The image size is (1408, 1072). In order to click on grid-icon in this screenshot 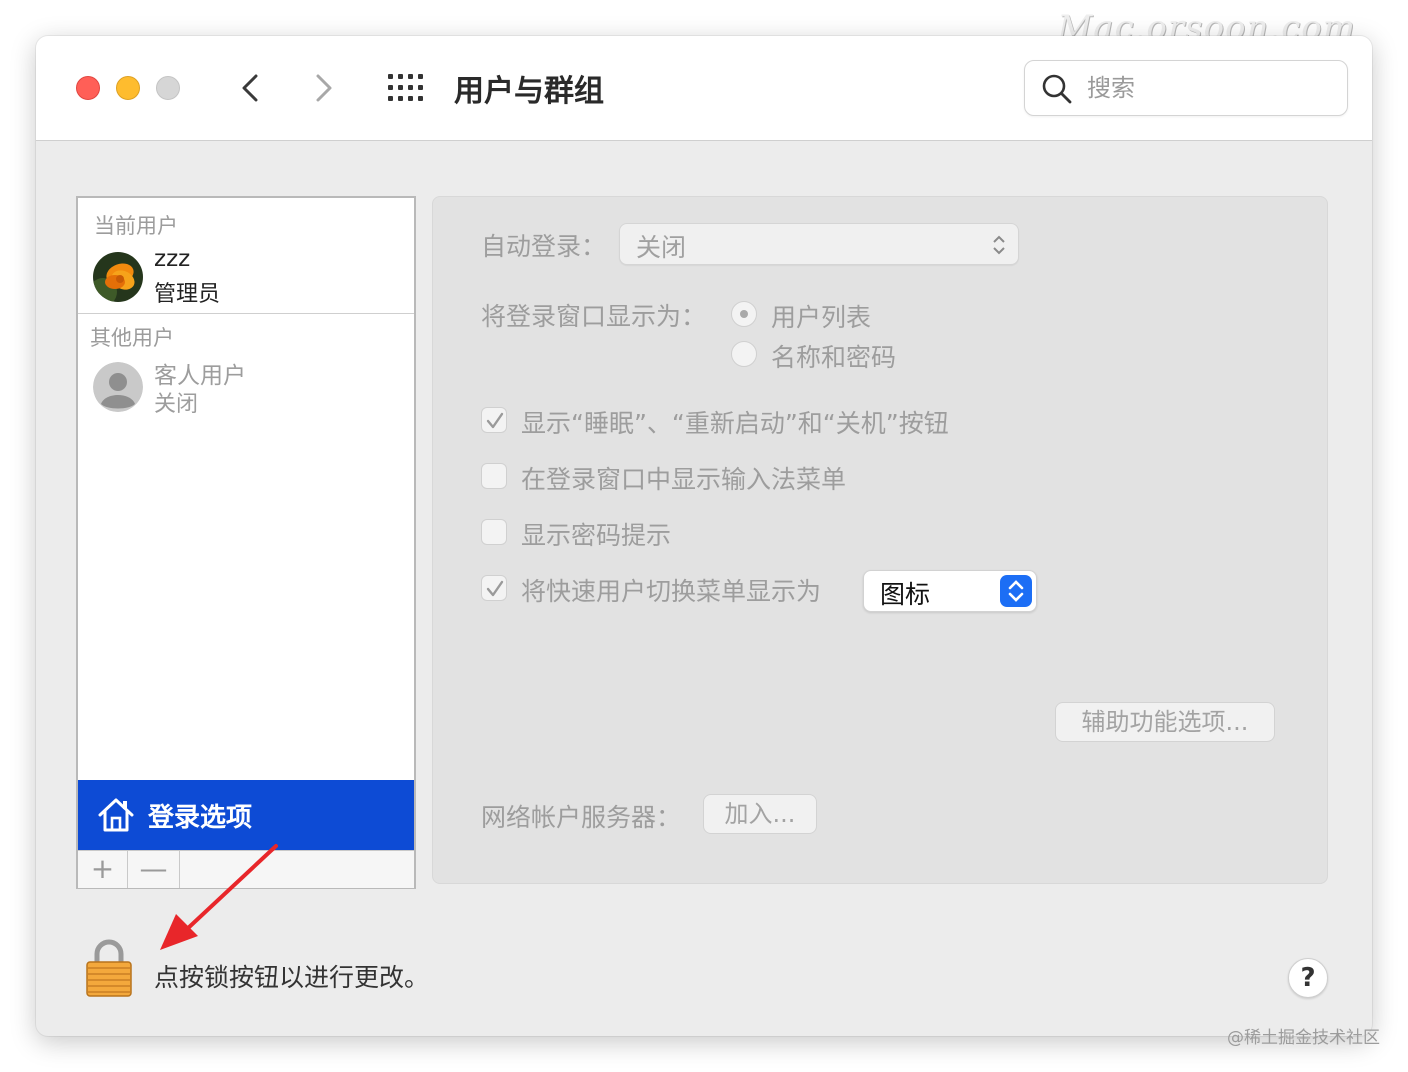, I will do `click(405, 87)`.